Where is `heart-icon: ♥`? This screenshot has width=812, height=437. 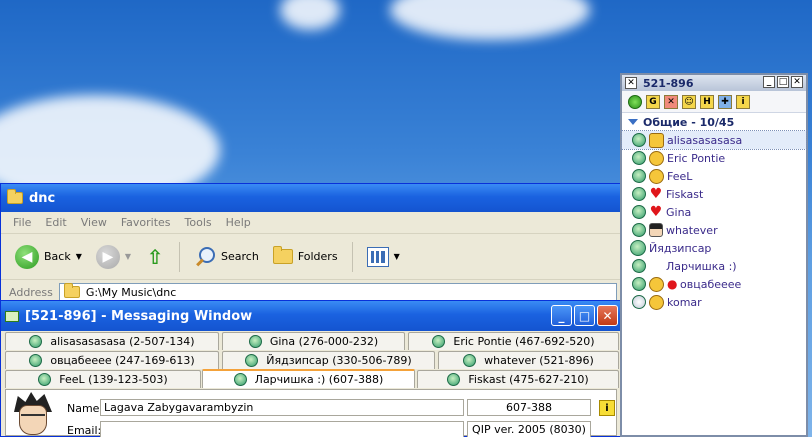 heart-icon: ♥ is located at coordinates (656, 212).